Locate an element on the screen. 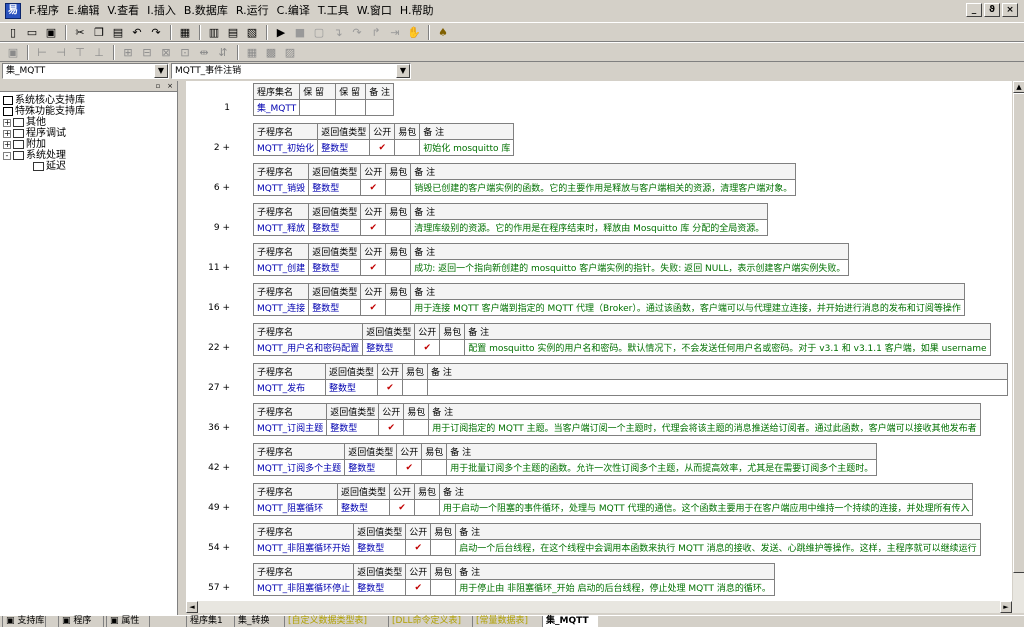  menu-item-3: I.插入 is located at coordinates (161, 11).